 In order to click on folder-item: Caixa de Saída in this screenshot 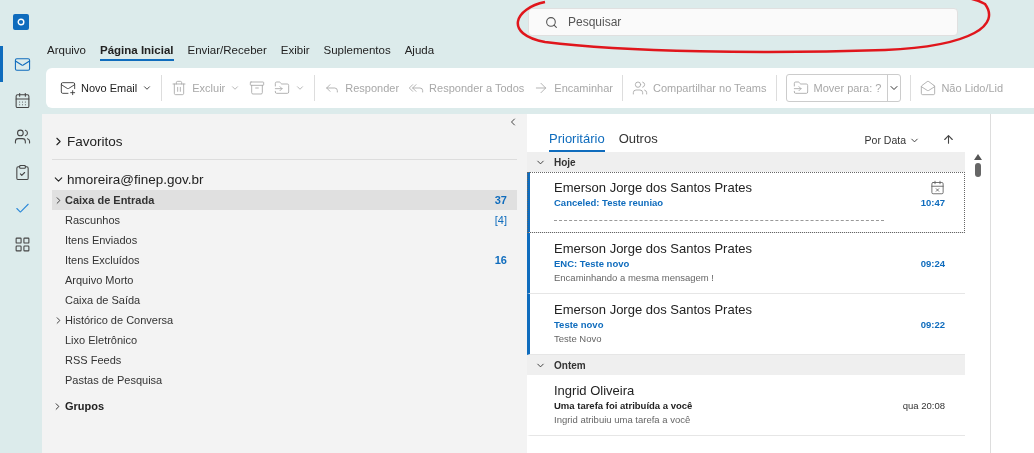, I will do `click(284, 300)`.